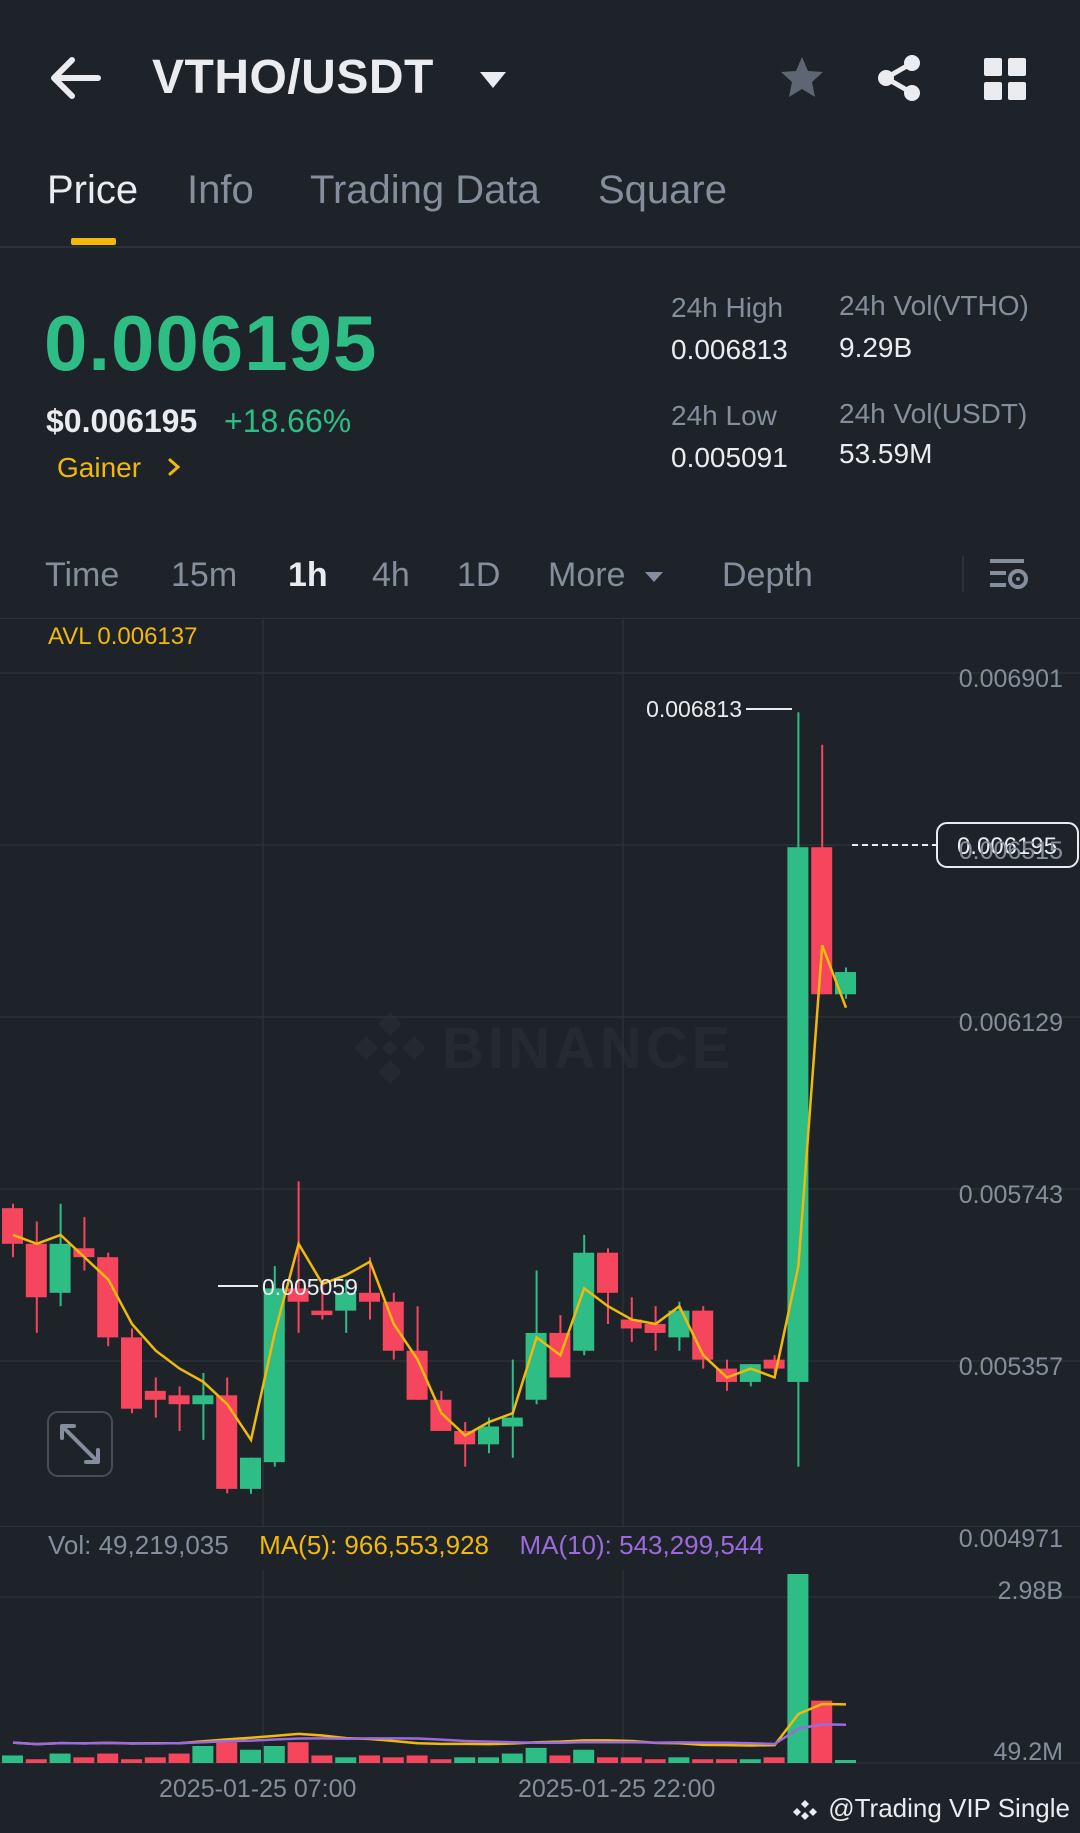 This screenshot has width=1080, height=1833. I want to click on active-tab-indicator, so click(93, 241).